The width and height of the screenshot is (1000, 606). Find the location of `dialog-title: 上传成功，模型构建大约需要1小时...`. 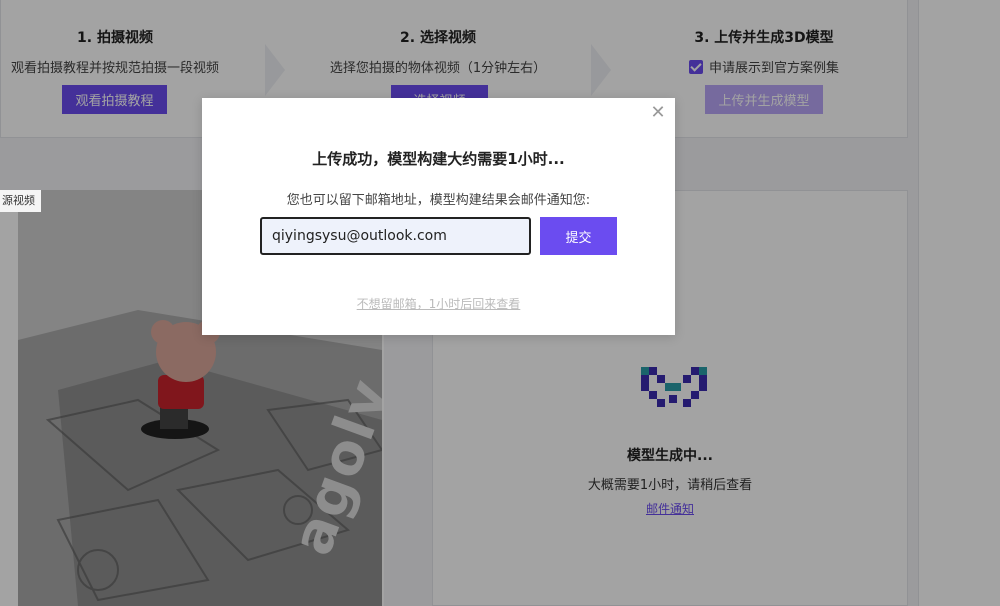

dialog-title: 上传成功，模型构建大约需要1小时... is located at coordinates (438, 159).